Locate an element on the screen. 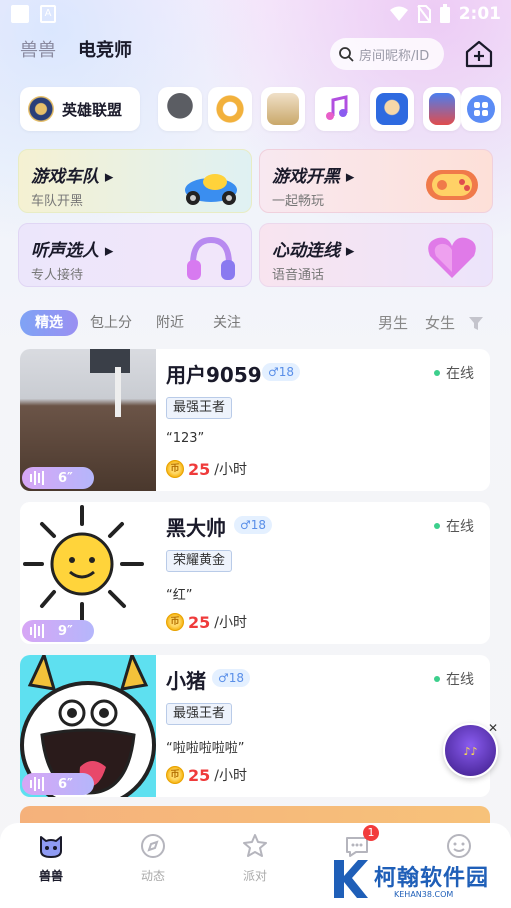 The height and width of the screenshot is (908, 511). filter-funnel-icon is located at coordinates (476, 323).